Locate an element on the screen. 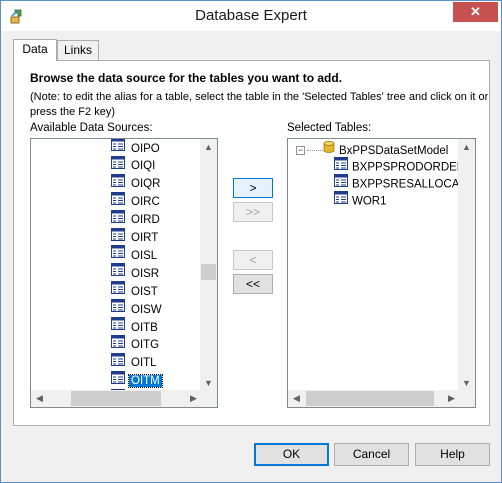 The width and height of the screenshot is (502, 483). list-item-label: OIPO is located at coordinates (145, 148).